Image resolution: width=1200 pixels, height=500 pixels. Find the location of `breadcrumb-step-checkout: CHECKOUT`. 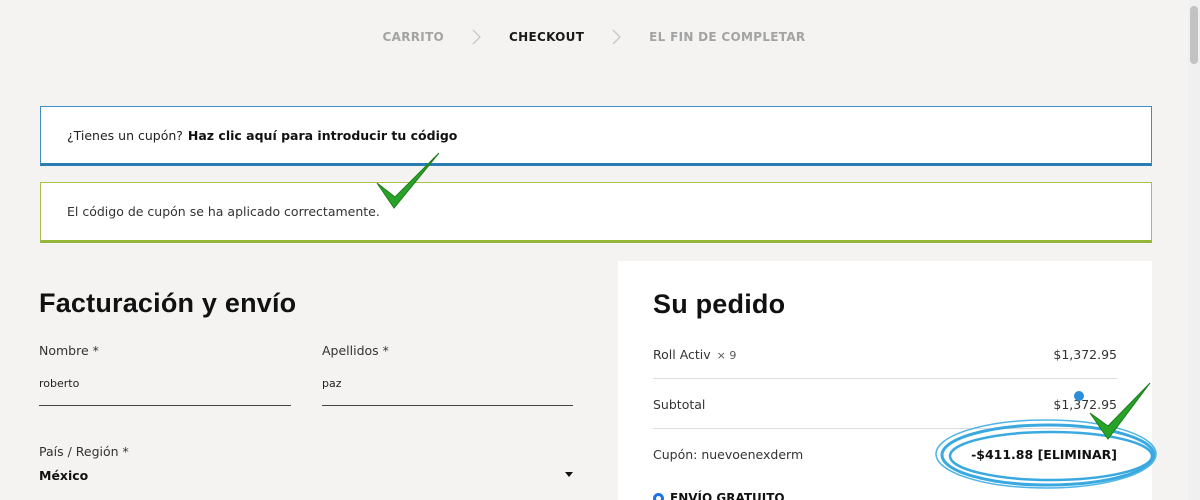

breadcrumb-step-checkout: CHECKOUT is located at coordinates (547, 37).